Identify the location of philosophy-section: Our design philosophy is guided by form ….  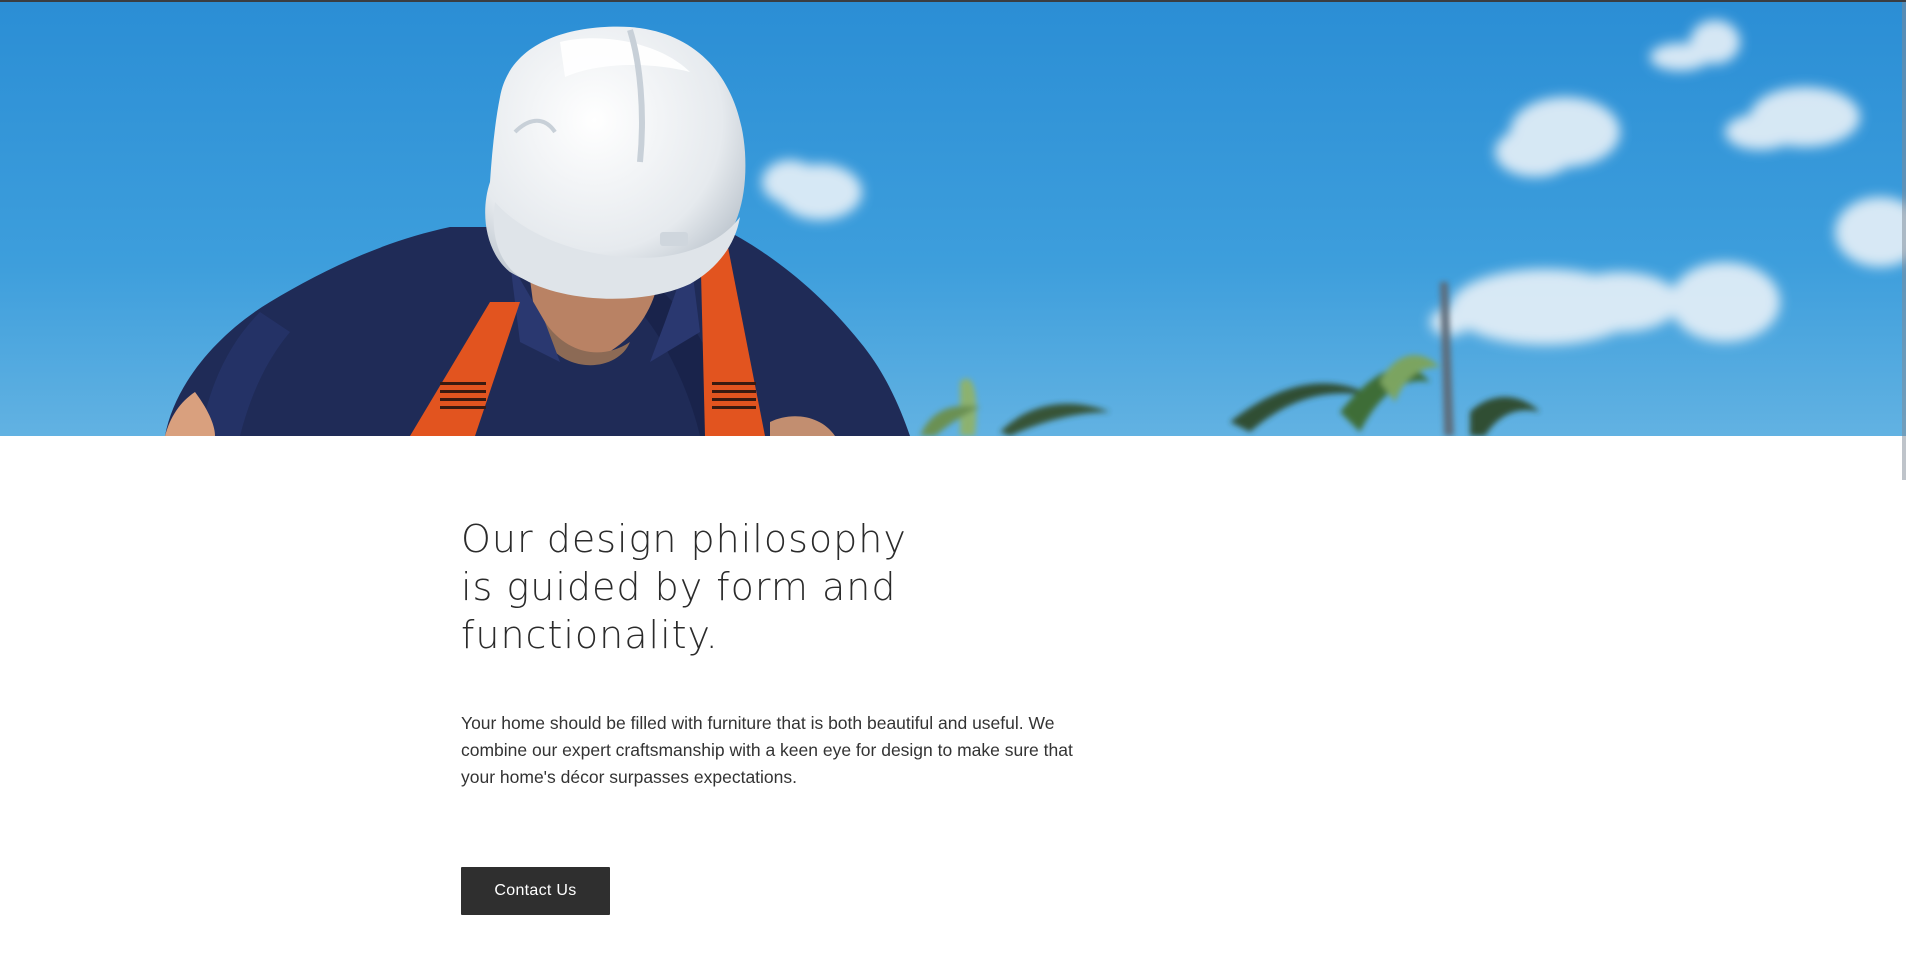
(781, 715).